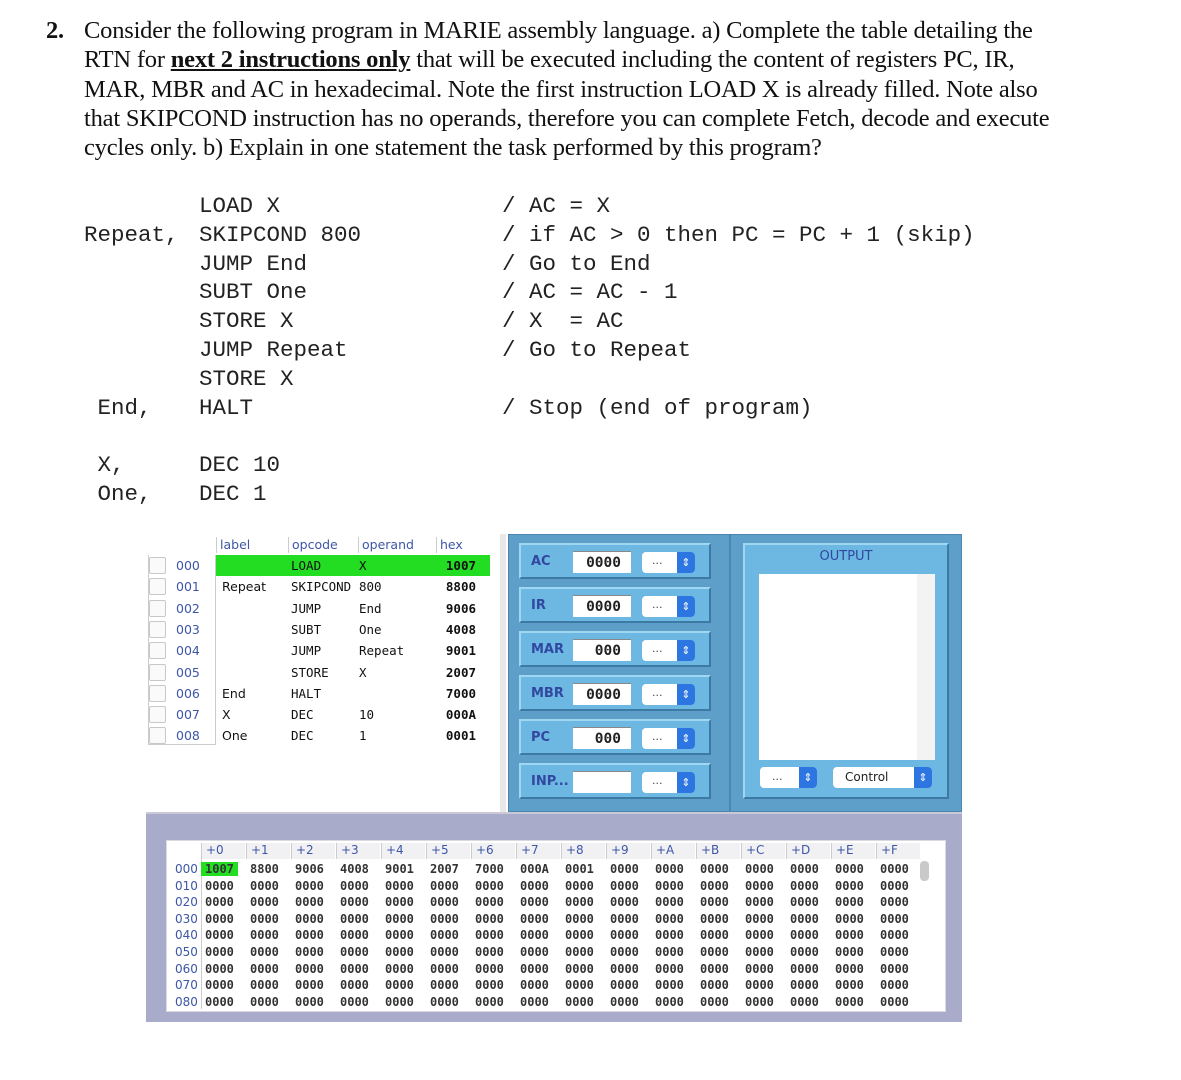 The width and height of the screenshot is (1181, 1080). I want to click on code-instruction: DEC 1, so click(233, 493).